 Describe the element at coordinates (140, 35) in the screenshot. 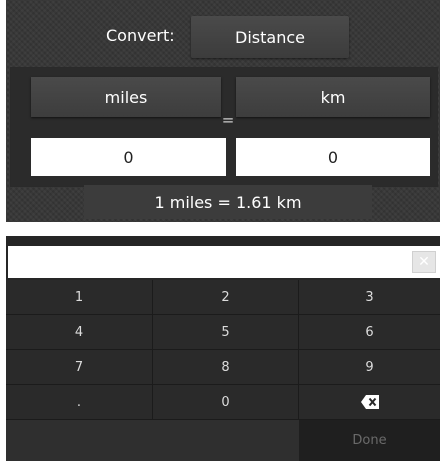

I see `convert-label: Convert:` at that location.